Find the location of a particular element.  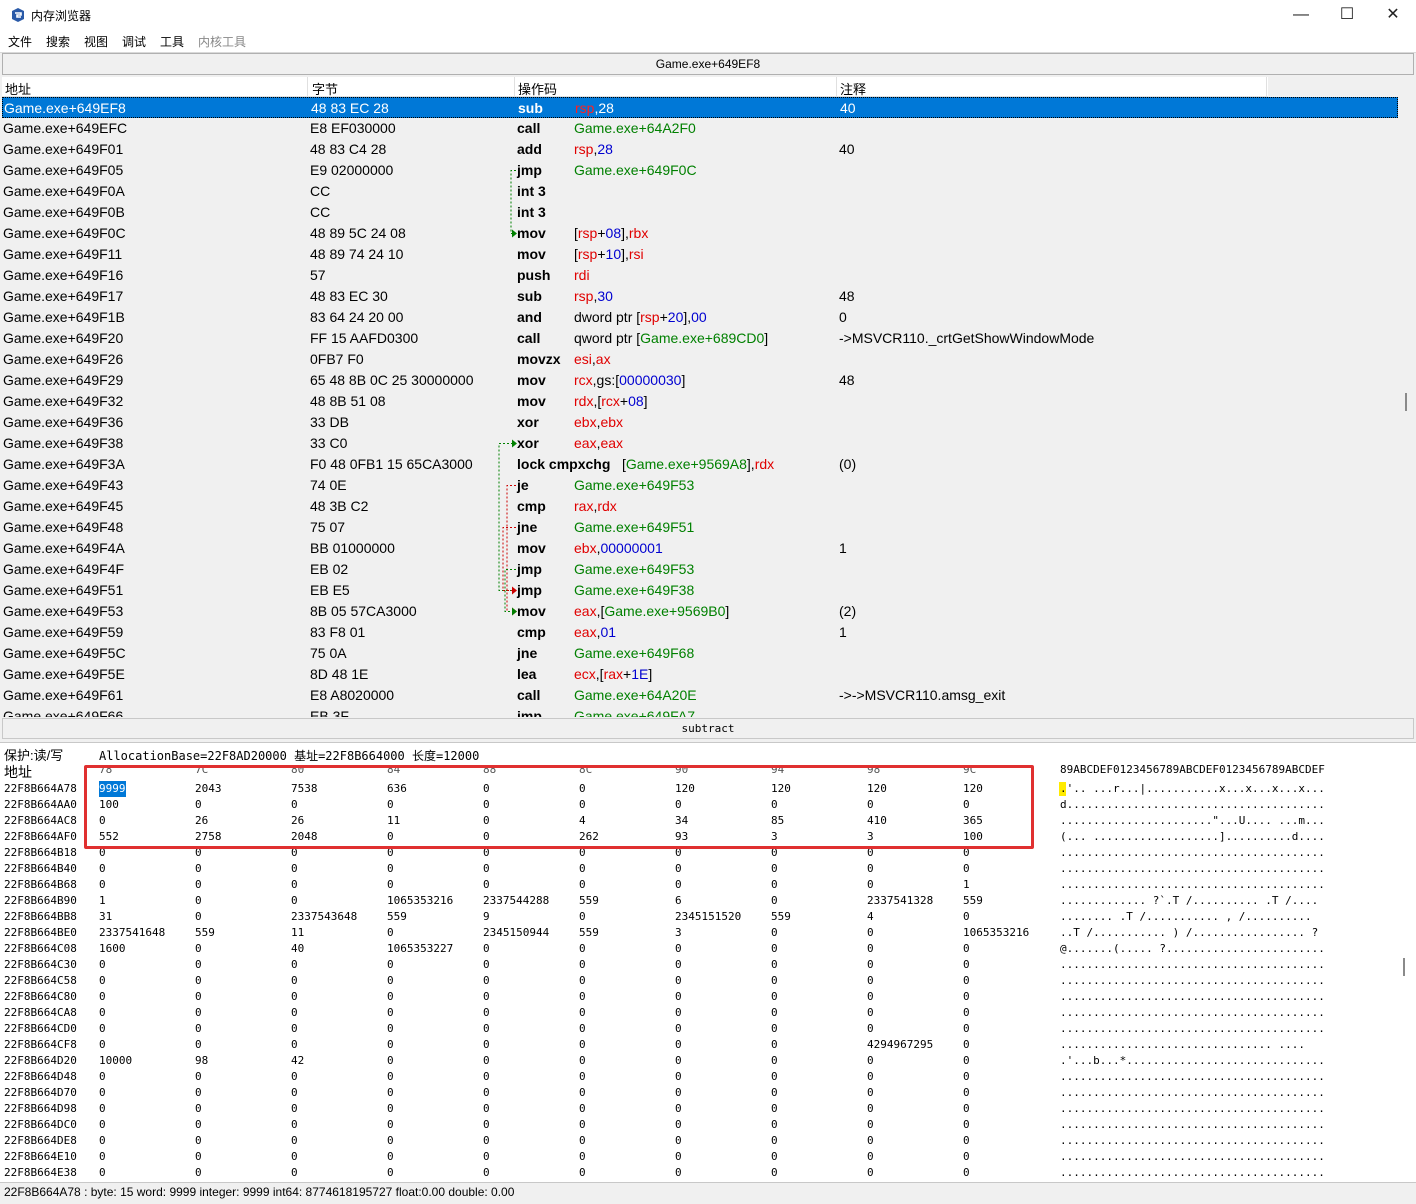

hex-value: 1065353216 is located at coordinates (996, 933).